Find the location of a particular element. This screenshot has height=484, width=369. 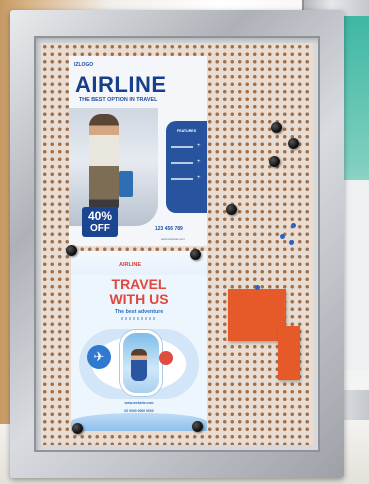

poster-title: AIRLINE is located at coordinates (121, 84).